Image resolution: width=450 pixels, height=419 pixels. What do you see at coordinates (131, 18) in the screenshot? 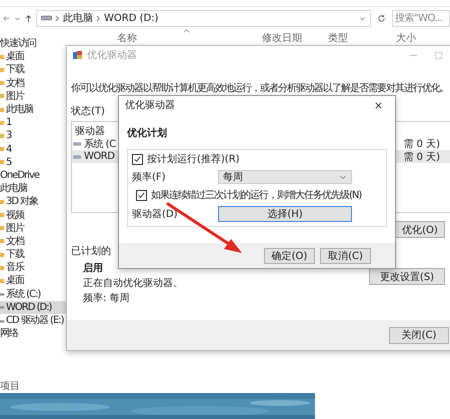
I see `breadcrumb: WORD (D:)` at bounding box center [131, 18].